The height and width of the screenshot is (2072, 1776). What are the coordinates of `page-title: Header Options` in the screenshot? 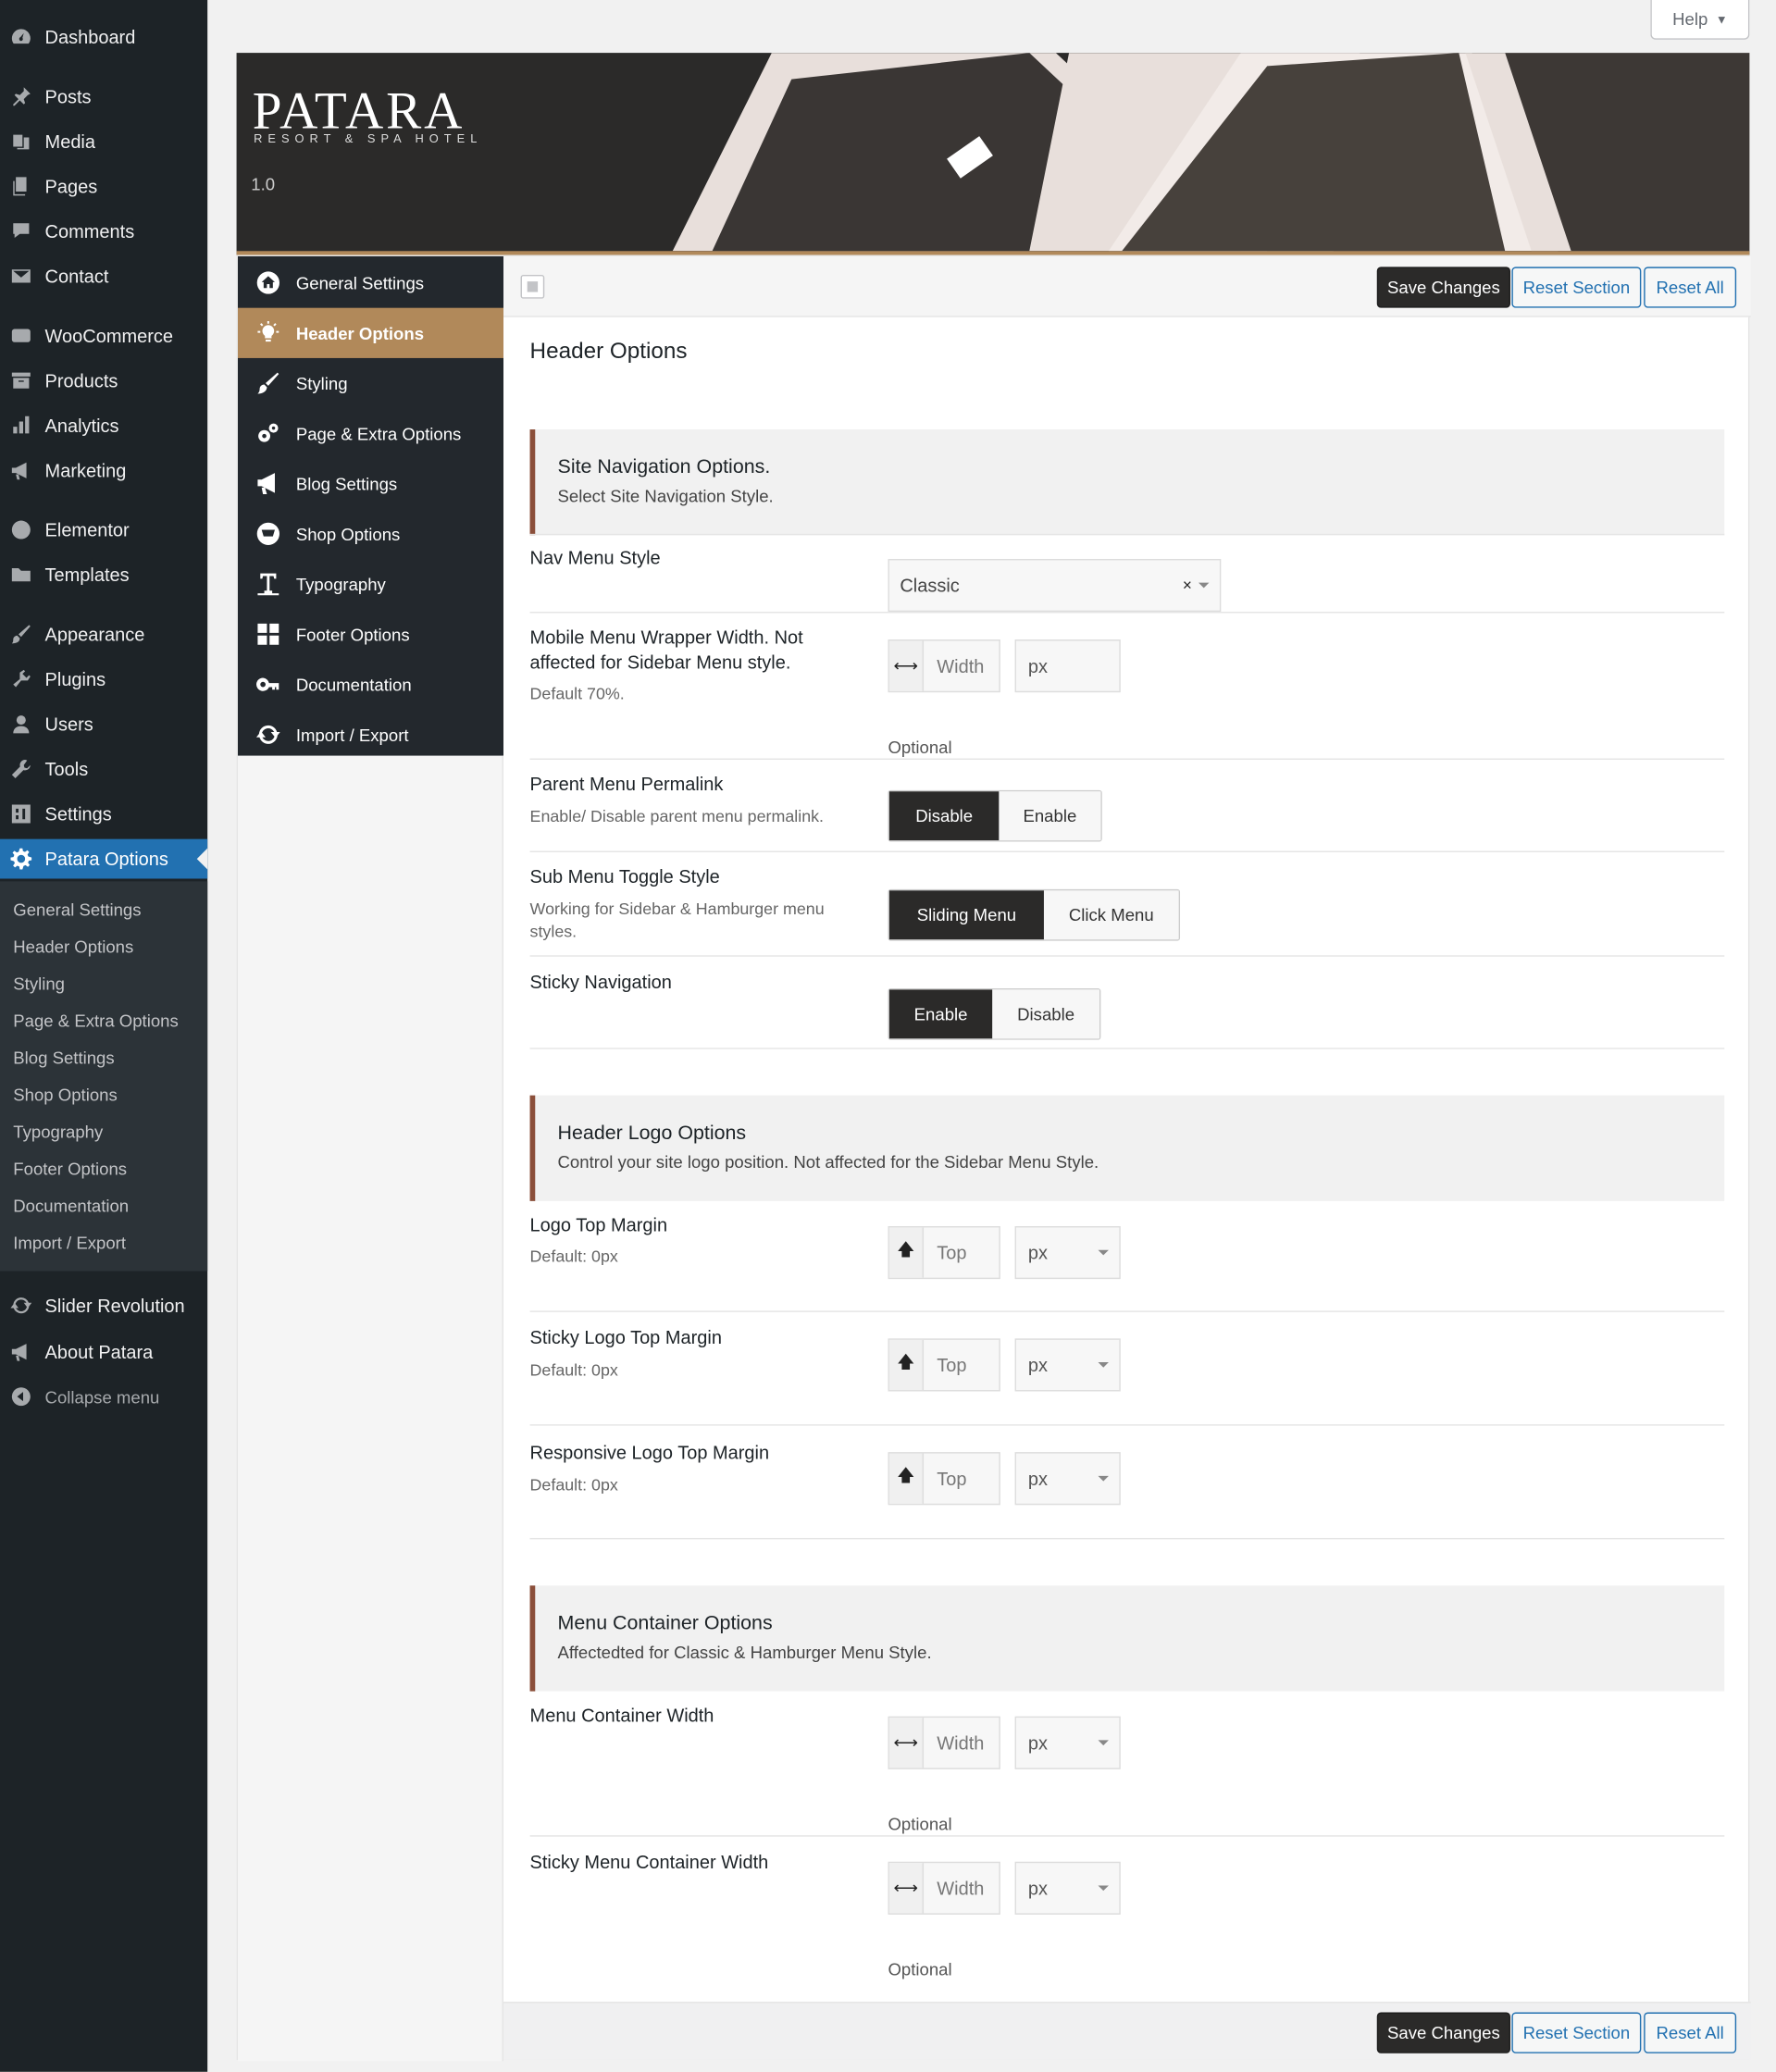 It's located at (609, 351).